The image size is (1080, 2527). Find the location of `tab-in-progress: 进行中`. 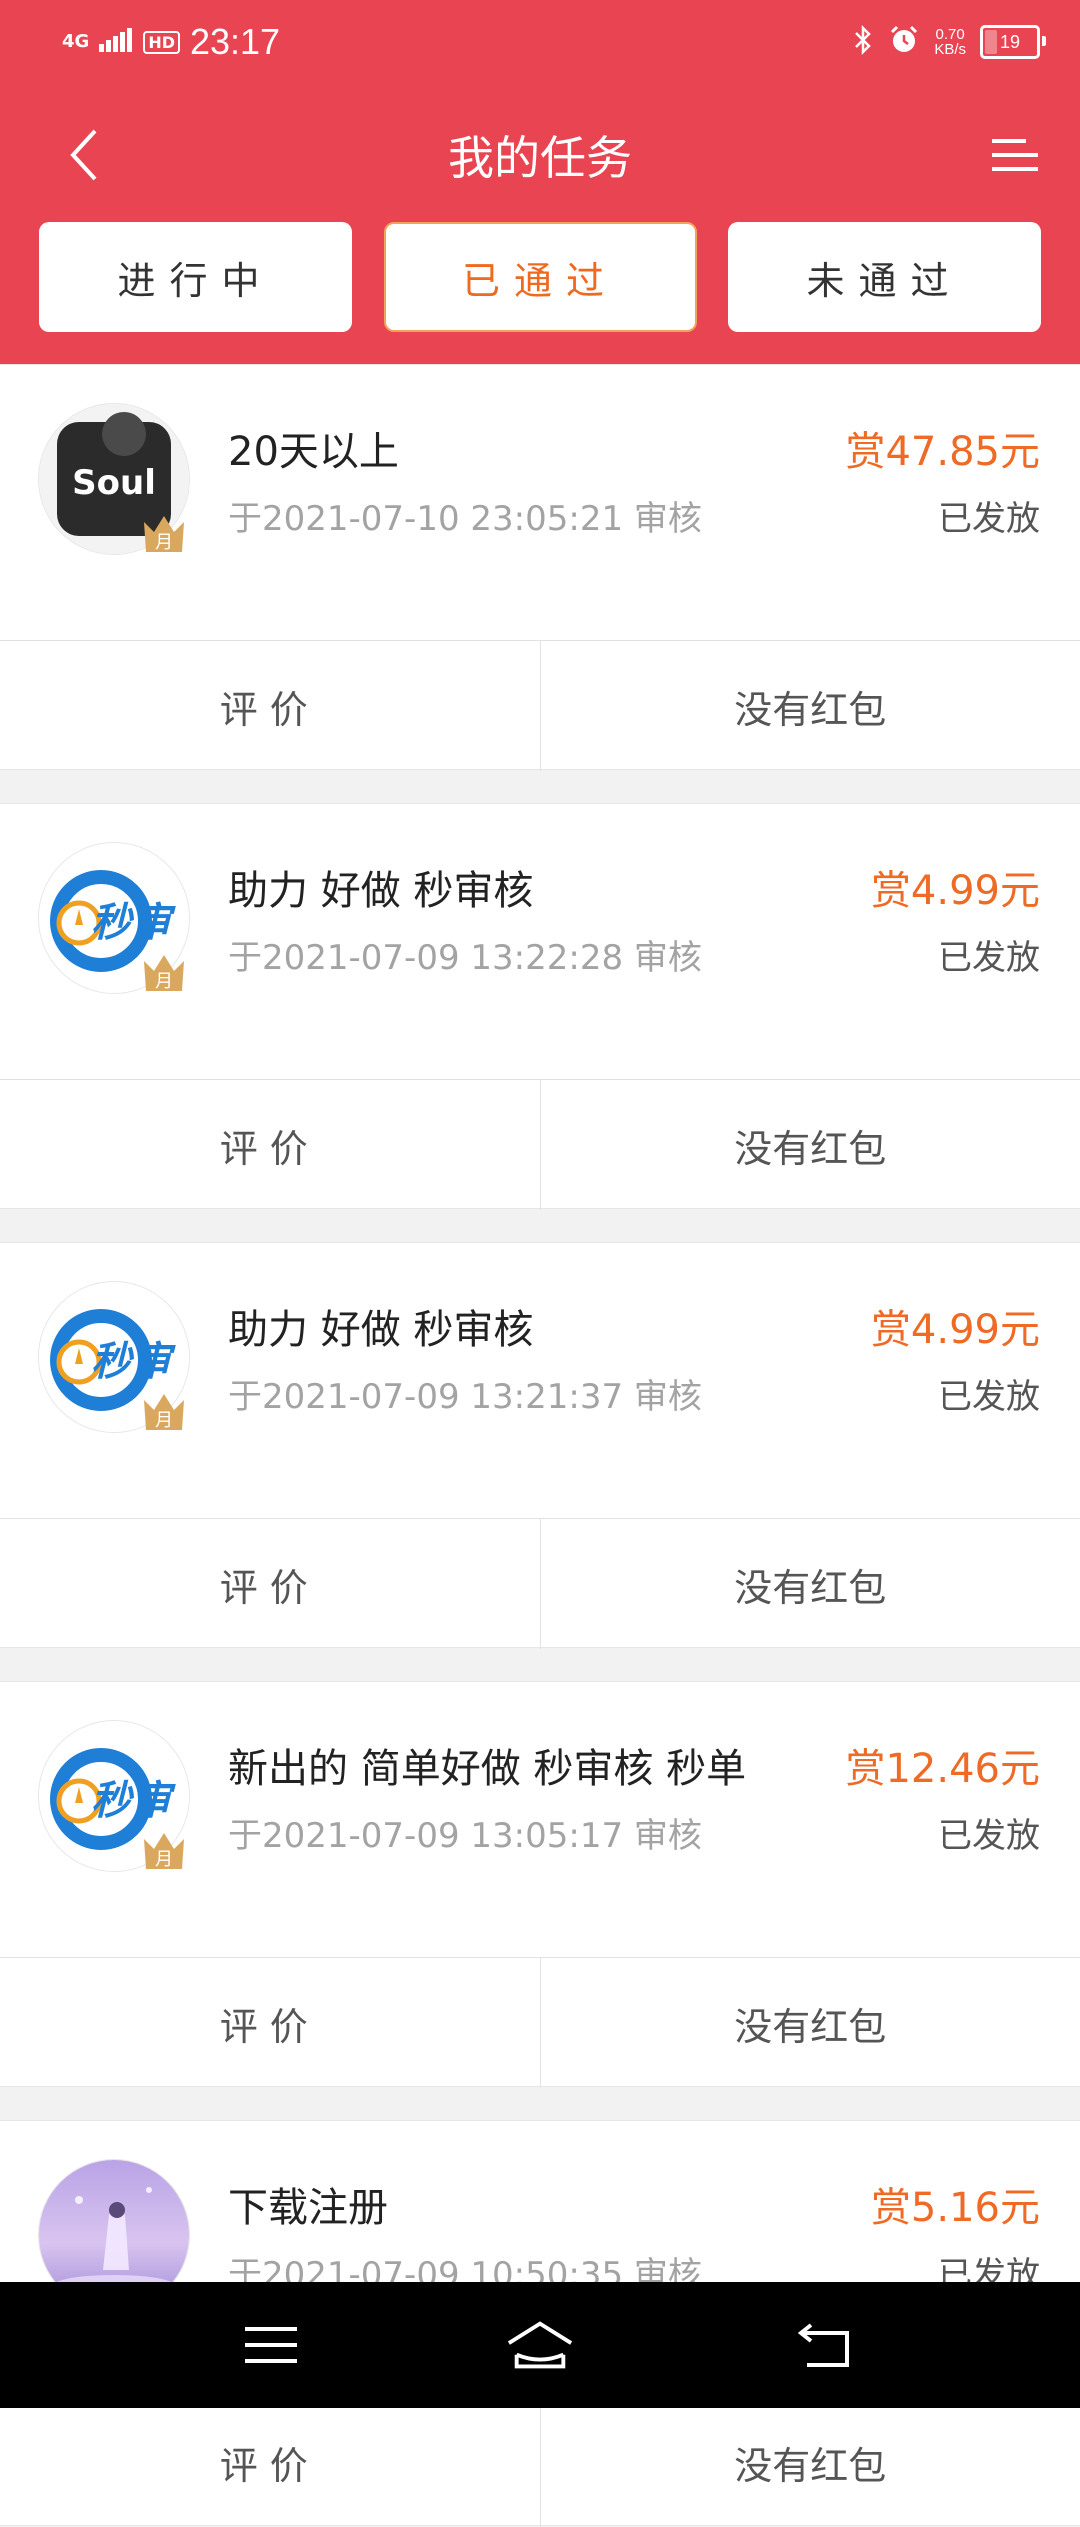

tab-in-progress: 进行中 is located at coordinates (195, 277).